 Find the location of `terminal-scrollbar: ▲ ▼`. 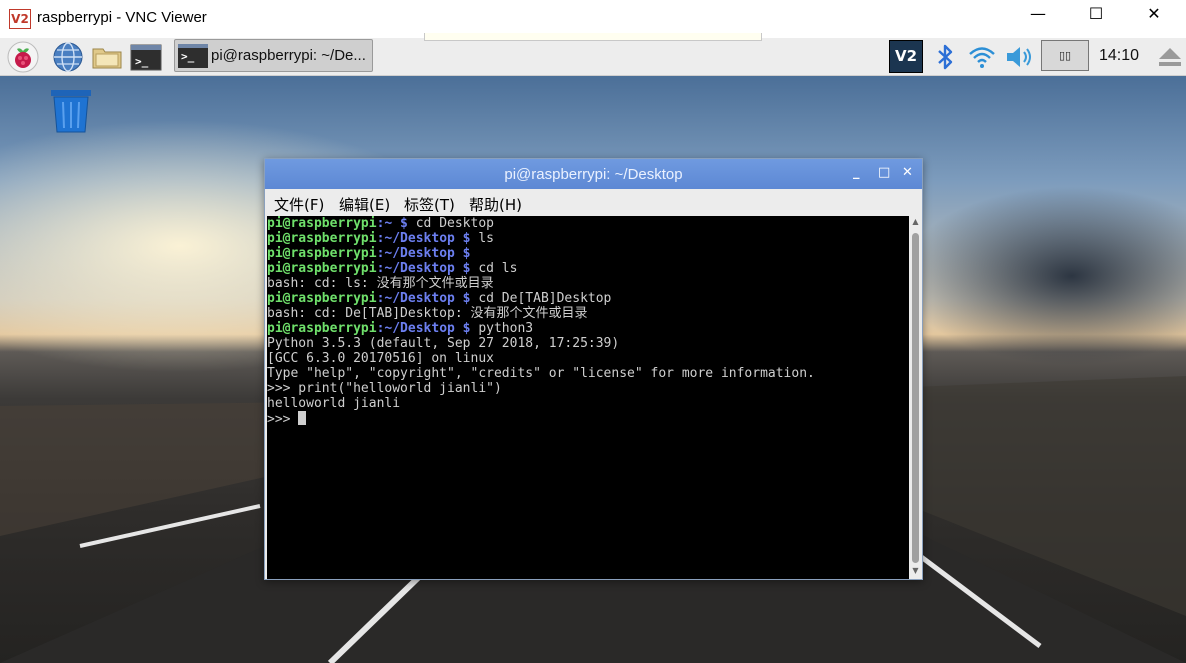

terminal-scrollbar: ▲ ▼ is located at coordinates (915, 397).